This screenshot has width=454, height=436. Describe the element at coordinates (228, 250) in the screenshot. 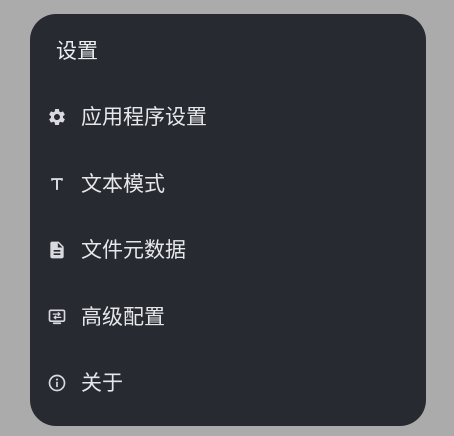

I see `menu-item-file-metadata: 文件元数据` at that location.